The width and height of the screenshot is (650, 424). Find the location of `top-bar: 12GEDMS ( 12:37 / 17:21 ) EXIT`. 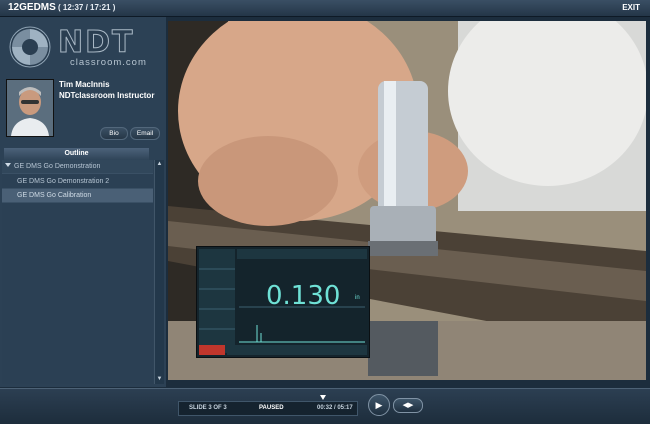

top-bar: 12GEDMS ( 12:37 / 17:21 ) EXIT is located at coordinates (325, 8).